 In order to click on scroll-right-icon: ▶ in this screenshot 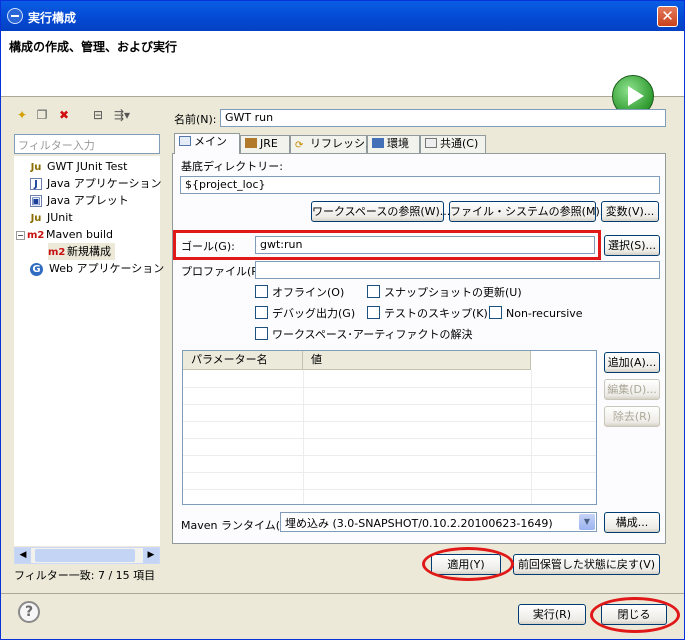, I will do `click(151, 555)`.